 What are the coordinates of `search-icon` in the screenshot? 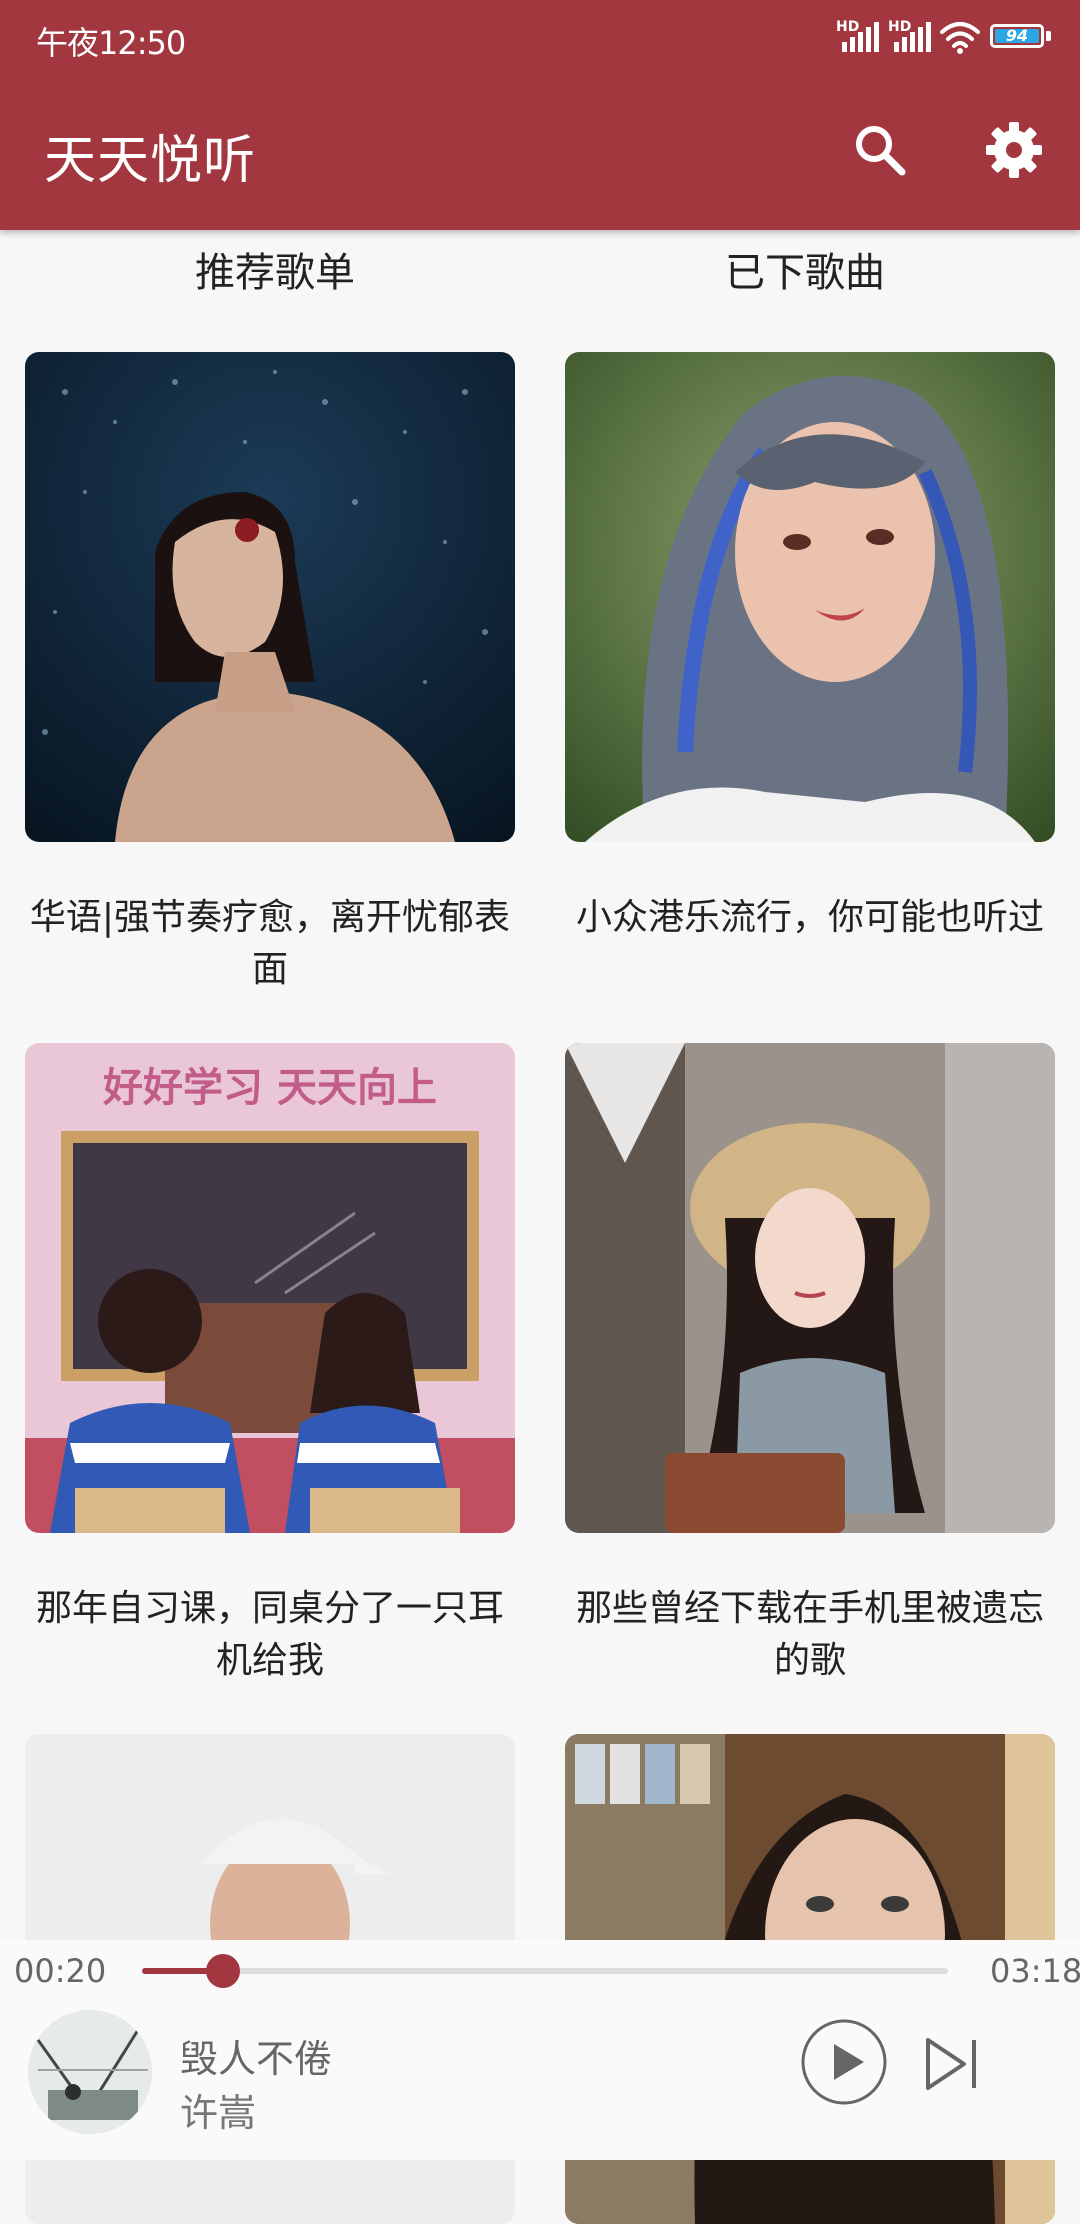 It's located at (880, 150).